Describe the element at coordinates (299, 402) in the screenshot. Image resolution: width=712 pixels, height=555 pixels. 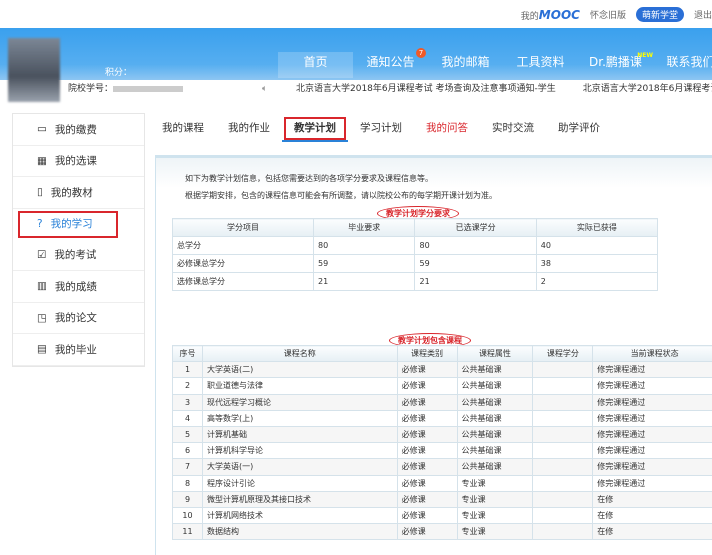
I see `table-cell: 现代远程学习概论` at that location.